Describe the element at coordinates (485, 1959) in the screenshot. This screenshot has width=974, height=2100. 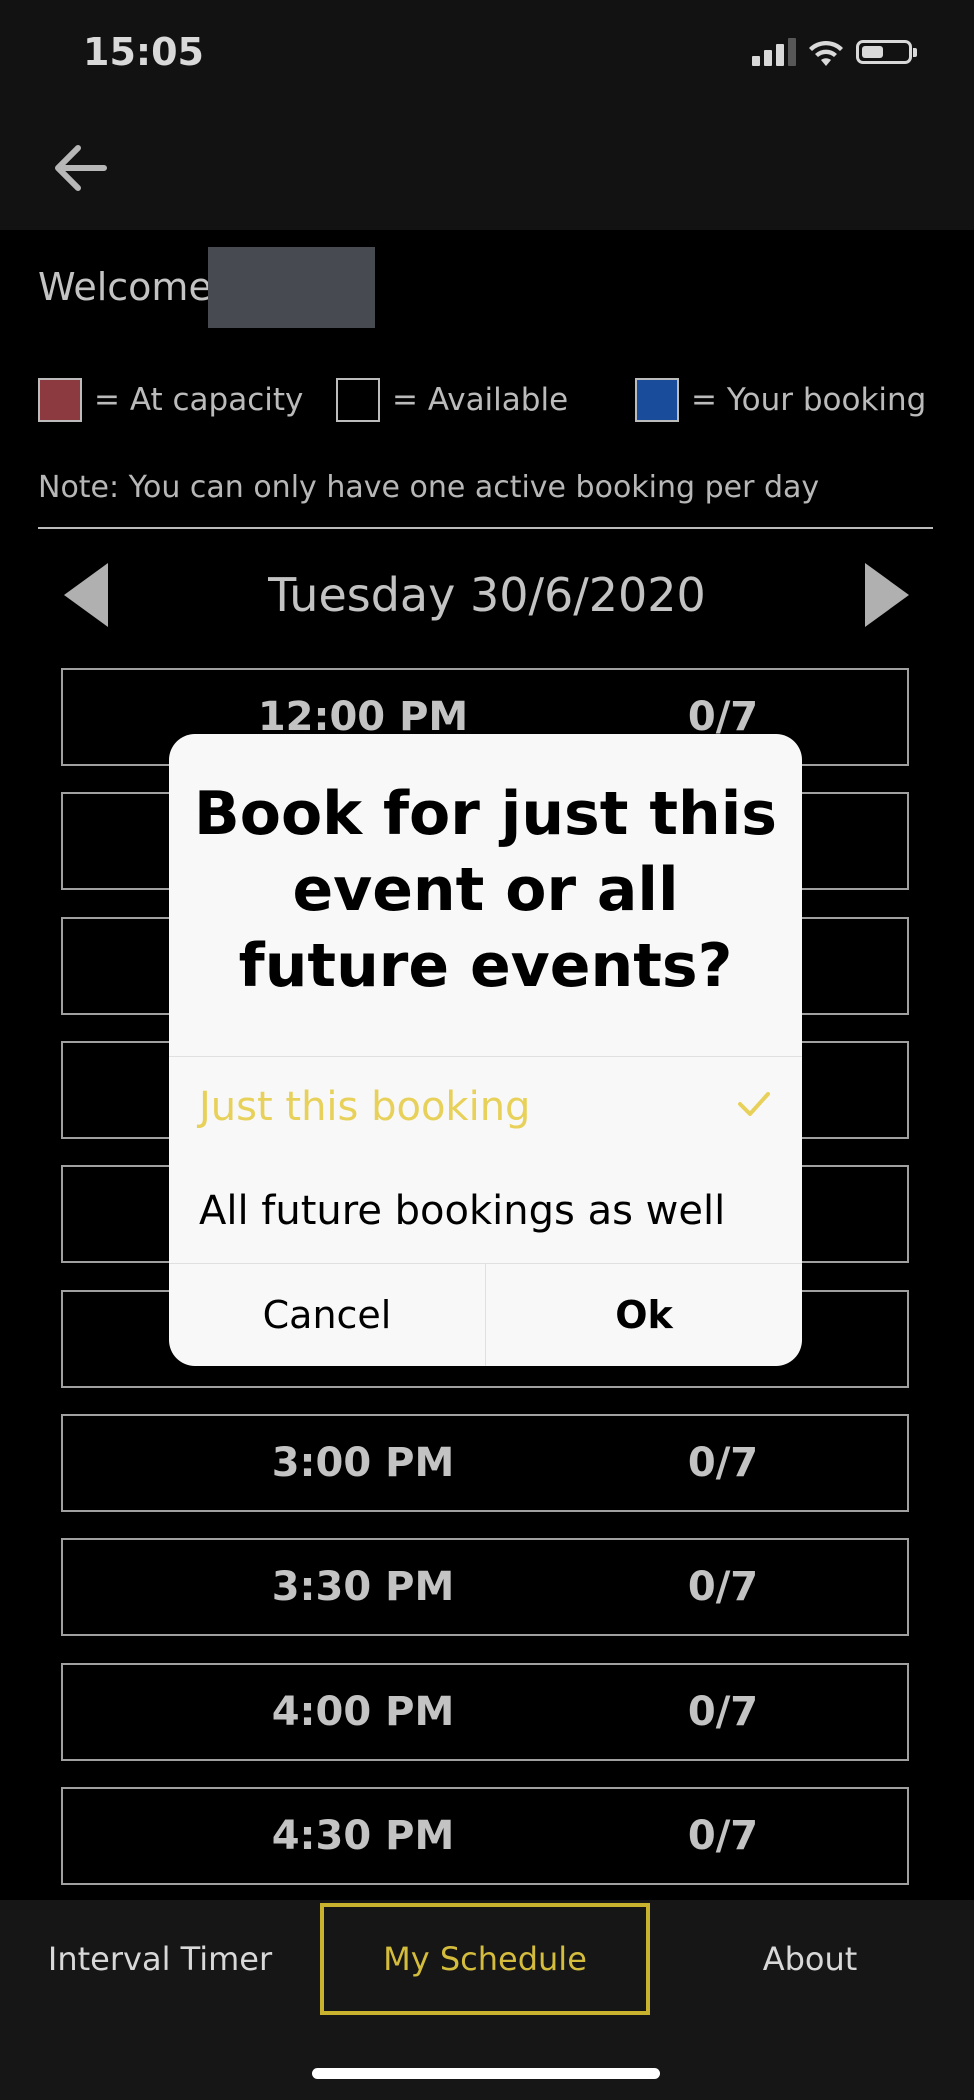
I see `tab-my-schedule: My Schedule` at that location.